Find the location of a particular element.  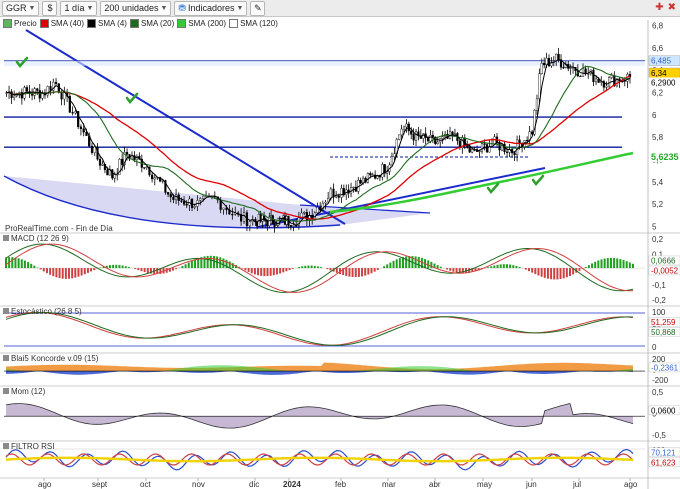

timeframe-selector: 1 día ▼ is located at coordinates (79, 8).